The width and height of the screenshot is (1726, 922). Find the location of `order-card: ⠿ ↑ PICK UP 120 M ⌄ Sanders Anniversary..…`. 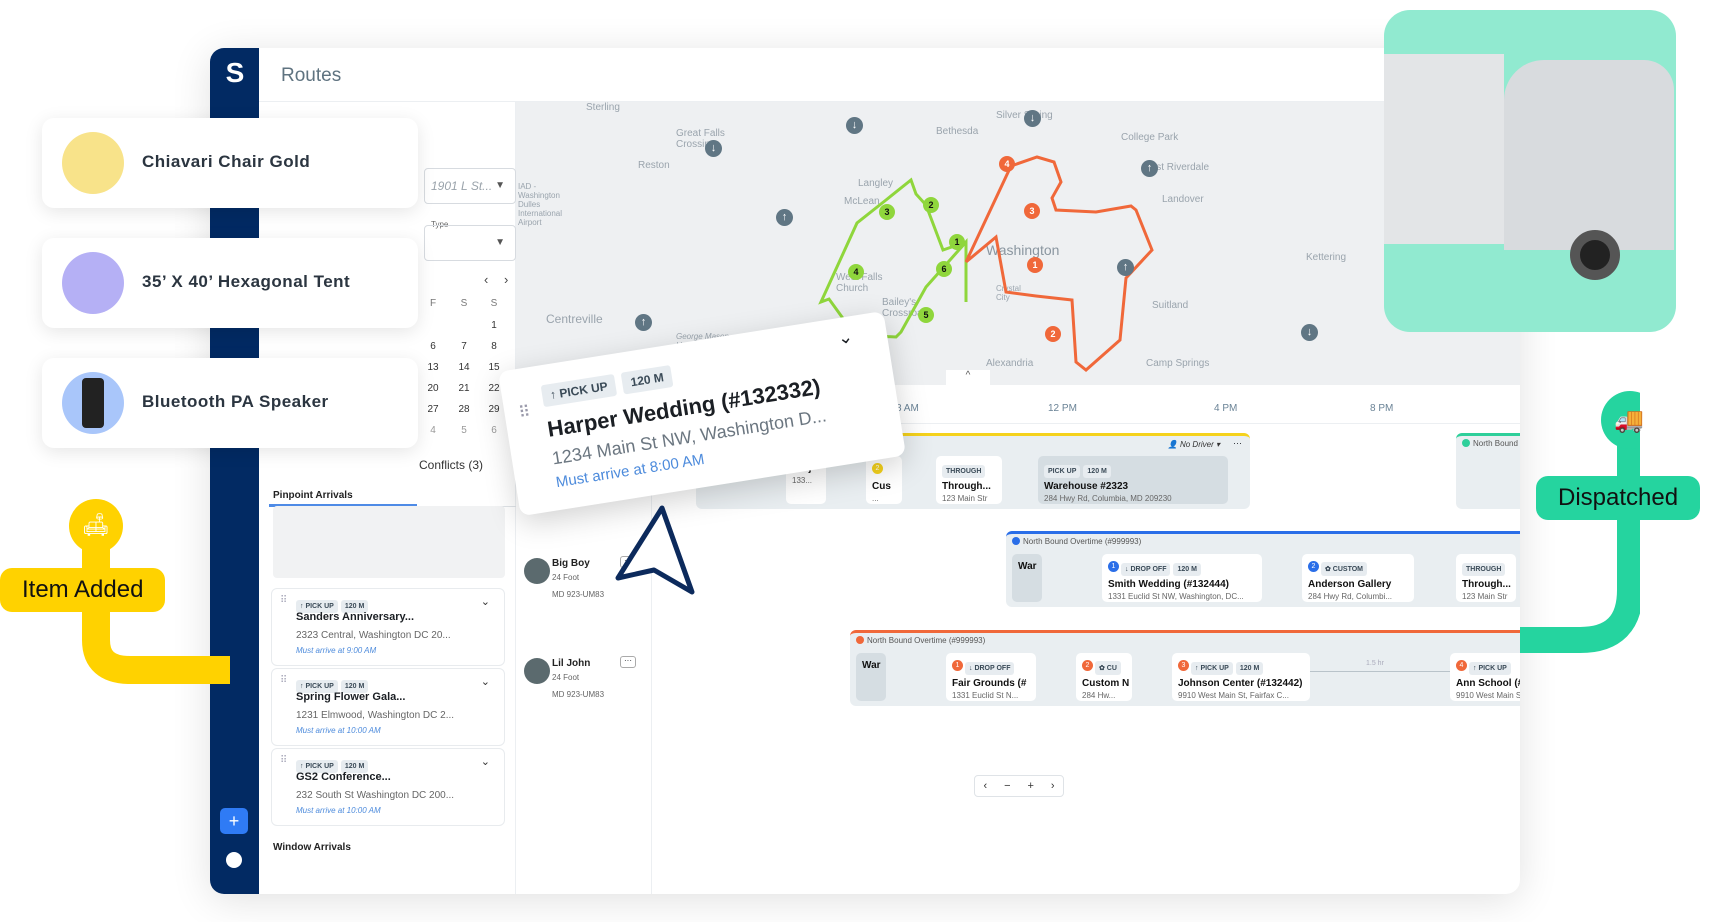

order-card: ⠿ ↑ PICK UP 120 M ⌄ Sanders Anniversary..… is located at coordinates (388, 627).